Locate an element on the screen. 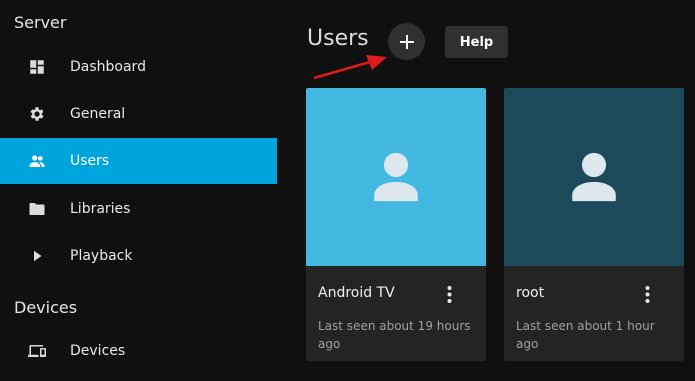  play-icon is located at coordinates (37, 256).